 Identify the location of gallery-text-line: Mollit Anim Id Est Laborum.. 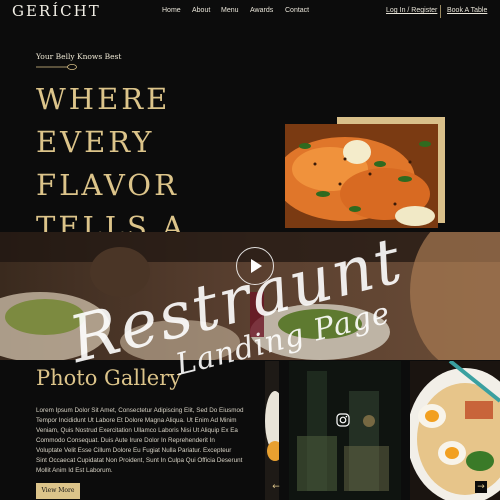
(74, 470).